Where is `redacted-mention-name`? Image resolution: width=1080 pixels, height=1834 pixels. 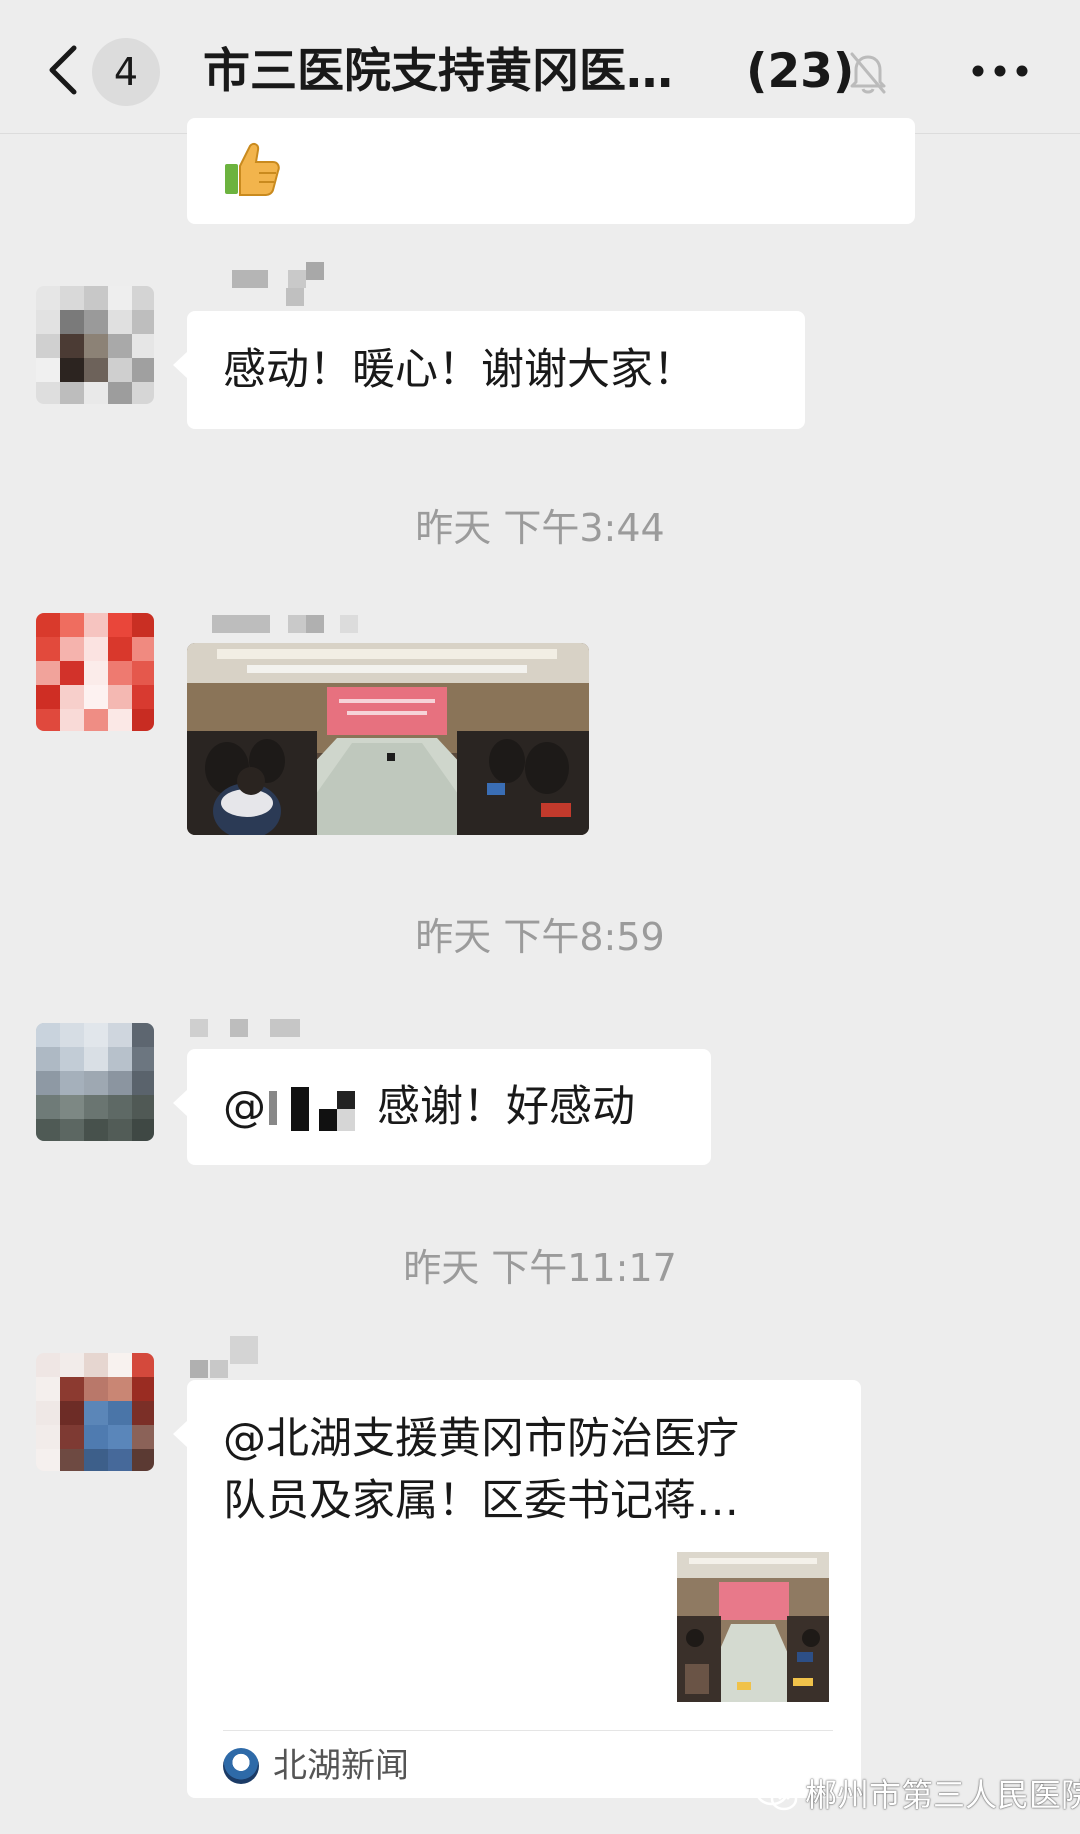 redacted-mention-name is located at coordinates (315, 1109).